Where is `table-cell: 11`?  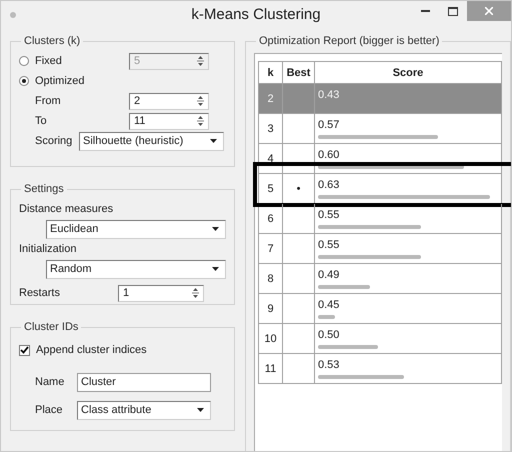 table-cell: 11 is located at coordinates (270, 368).